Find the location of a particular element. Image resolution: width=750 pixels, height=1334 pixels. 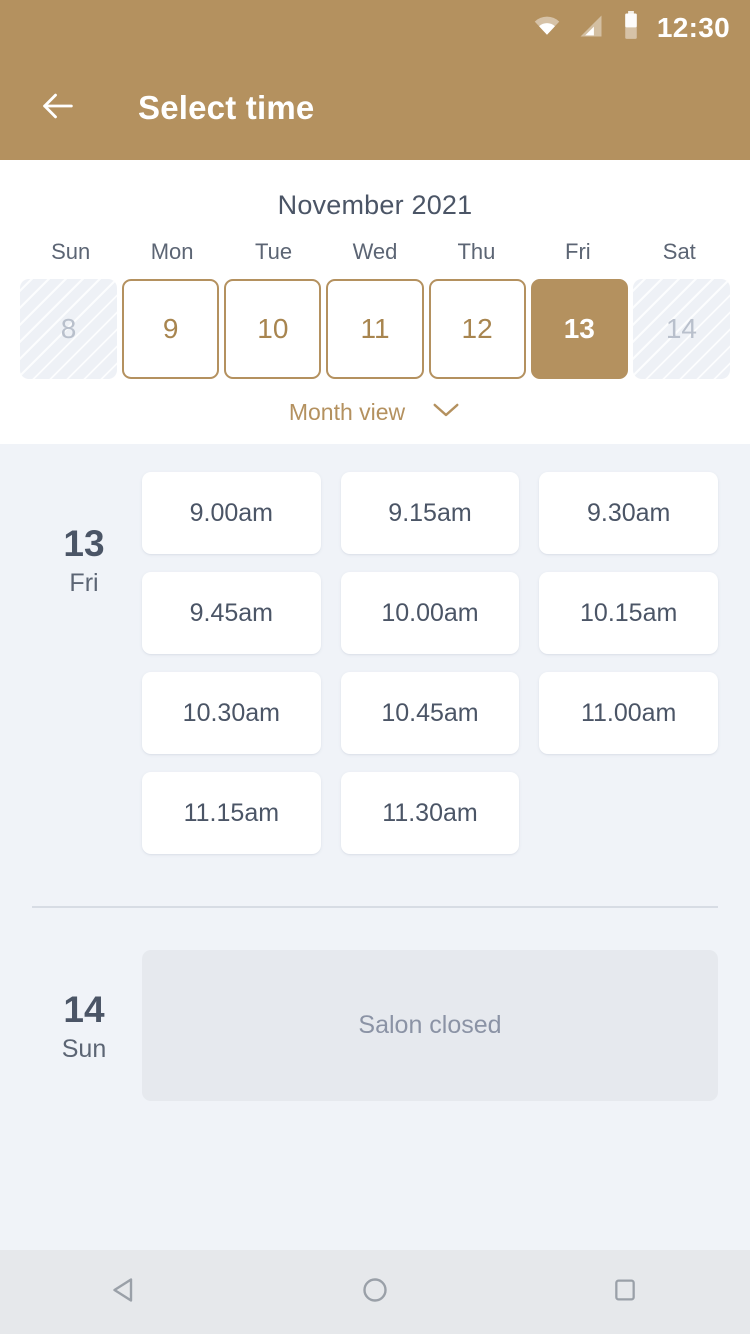

weekday-label: Sun is located at coordinates (71, 251).